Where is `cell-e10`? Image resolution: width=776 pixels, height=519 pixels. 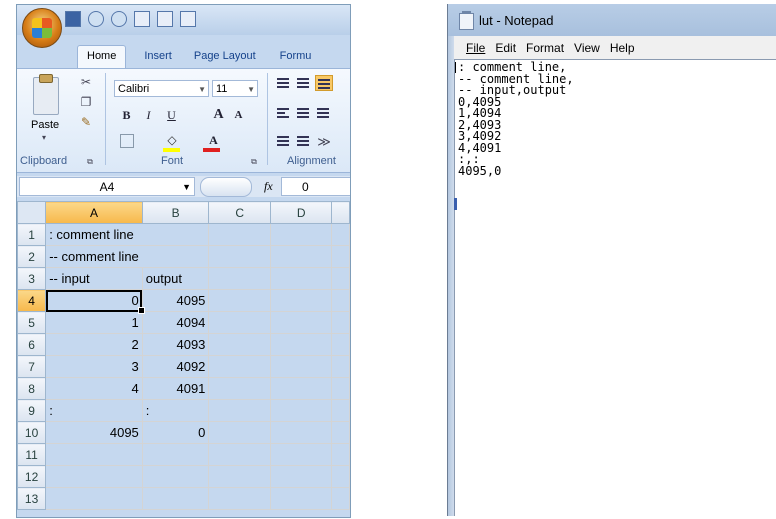
cell-e10 is located at coordinates (340, 432).